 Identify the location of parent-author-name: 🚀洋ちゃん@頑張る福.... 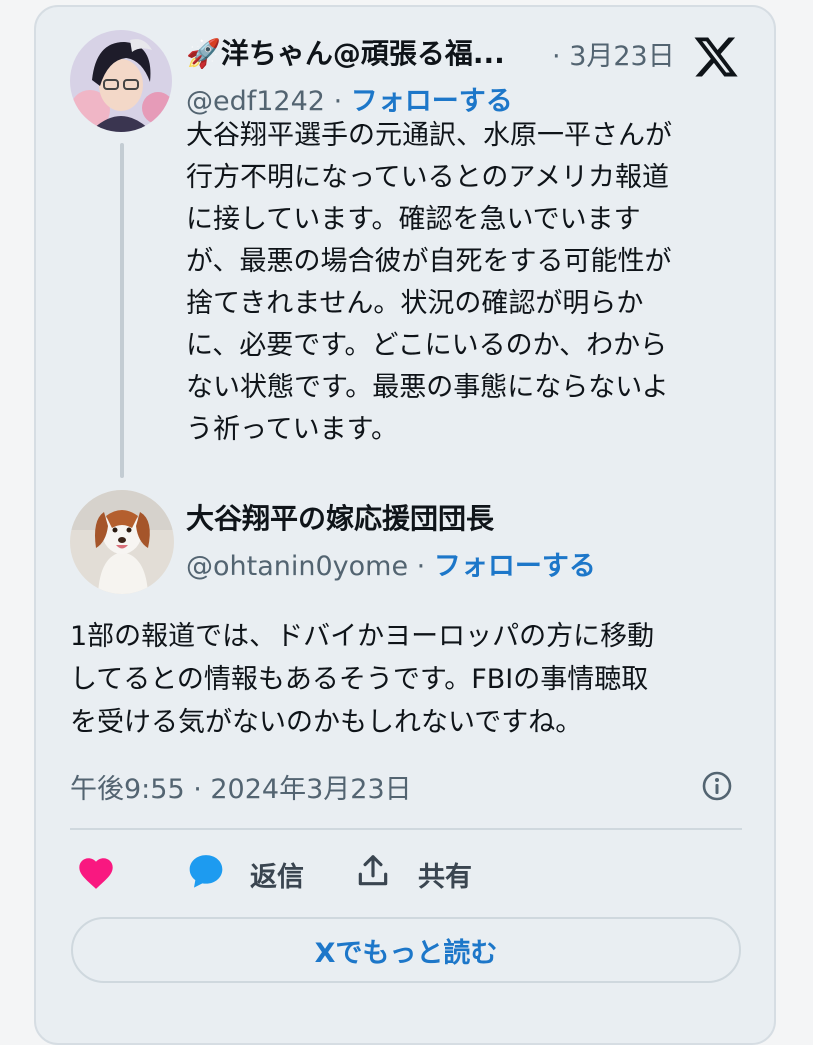
(345, 52).